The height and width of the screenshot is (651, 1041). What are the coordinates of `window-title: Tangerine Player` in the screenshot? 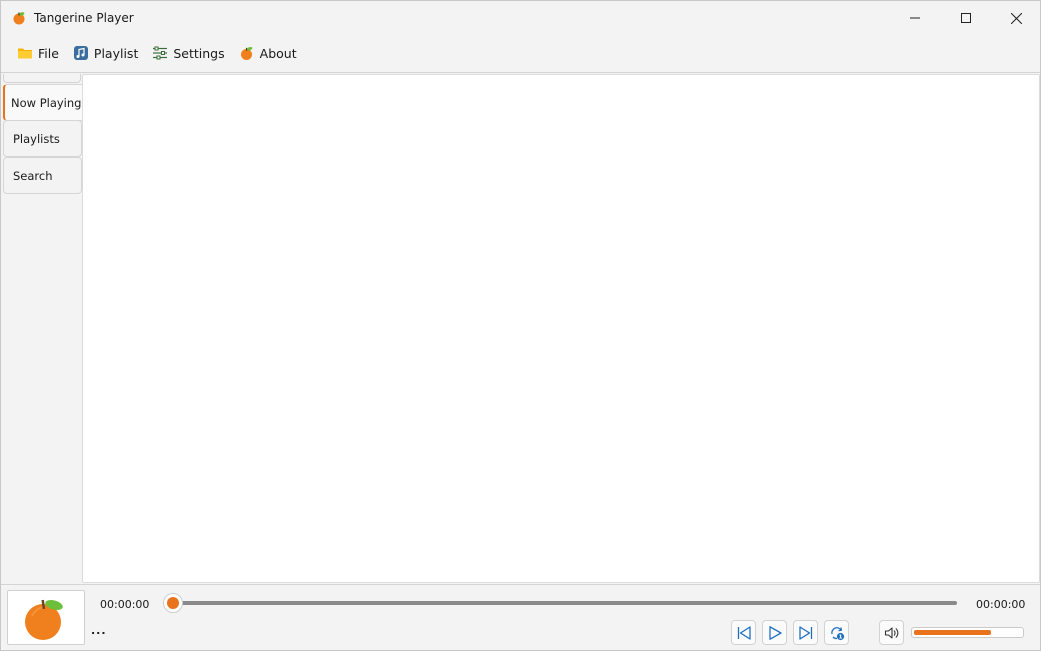 It's located at (84, 18).